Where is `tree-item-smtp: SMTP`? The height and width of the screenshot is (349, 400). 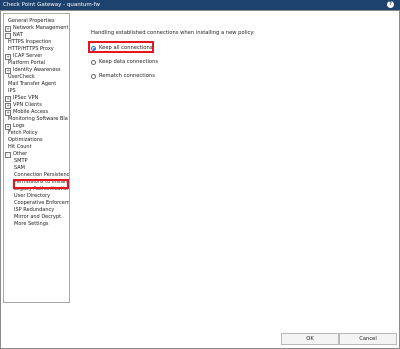 tree-item-smtp: SMTP is located at coordinates (21, 161).